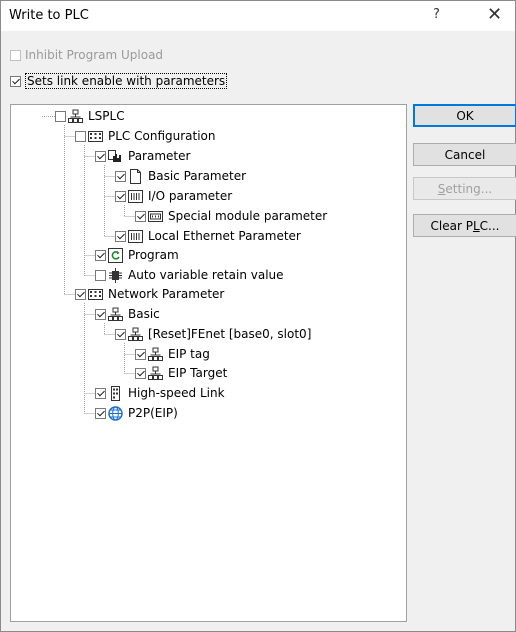  What do you see at coordinates (120, 176) in the screenshot?
I see `basic-parameter-checkbox` at bounding box center [120, 176].